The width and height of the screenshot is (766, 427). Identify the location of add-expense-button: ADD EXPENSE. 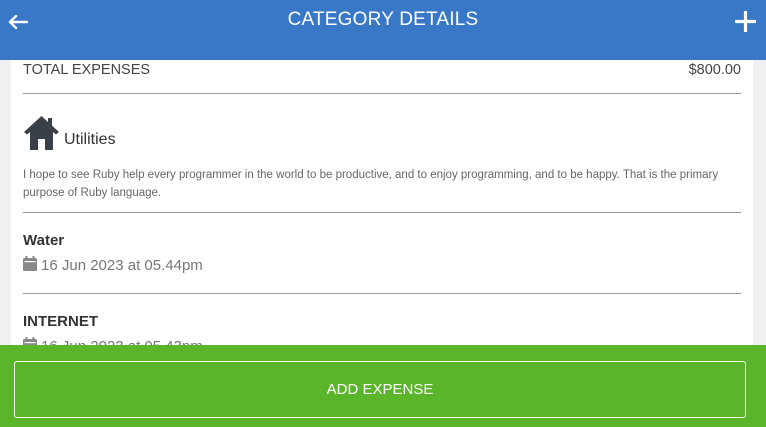
(380, 389).